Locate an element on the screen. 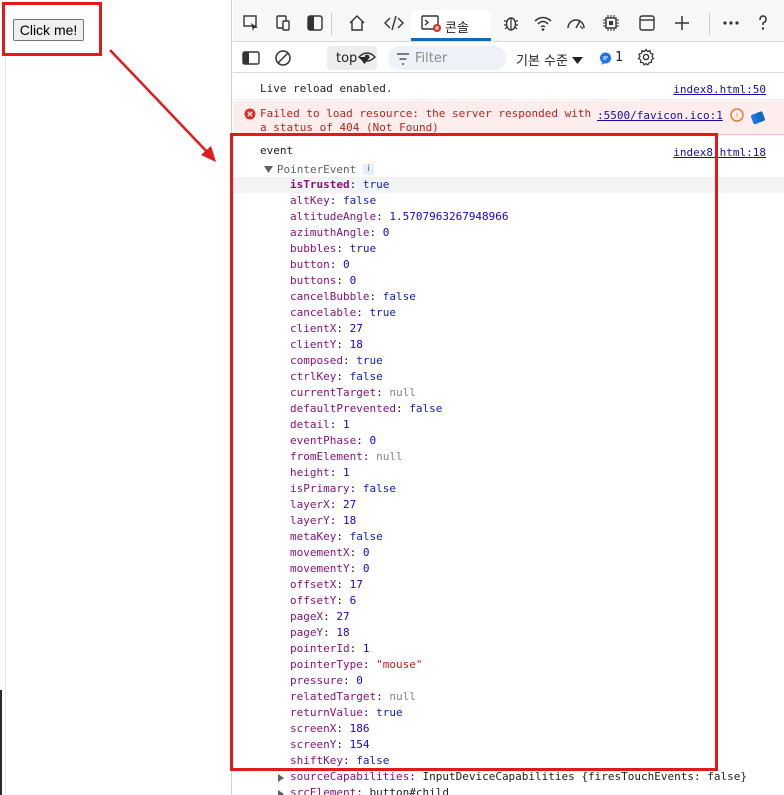 The image size is (784, 795). error-source-link: :5500/favicon.ico:1 is located at coordinates (660, 115).